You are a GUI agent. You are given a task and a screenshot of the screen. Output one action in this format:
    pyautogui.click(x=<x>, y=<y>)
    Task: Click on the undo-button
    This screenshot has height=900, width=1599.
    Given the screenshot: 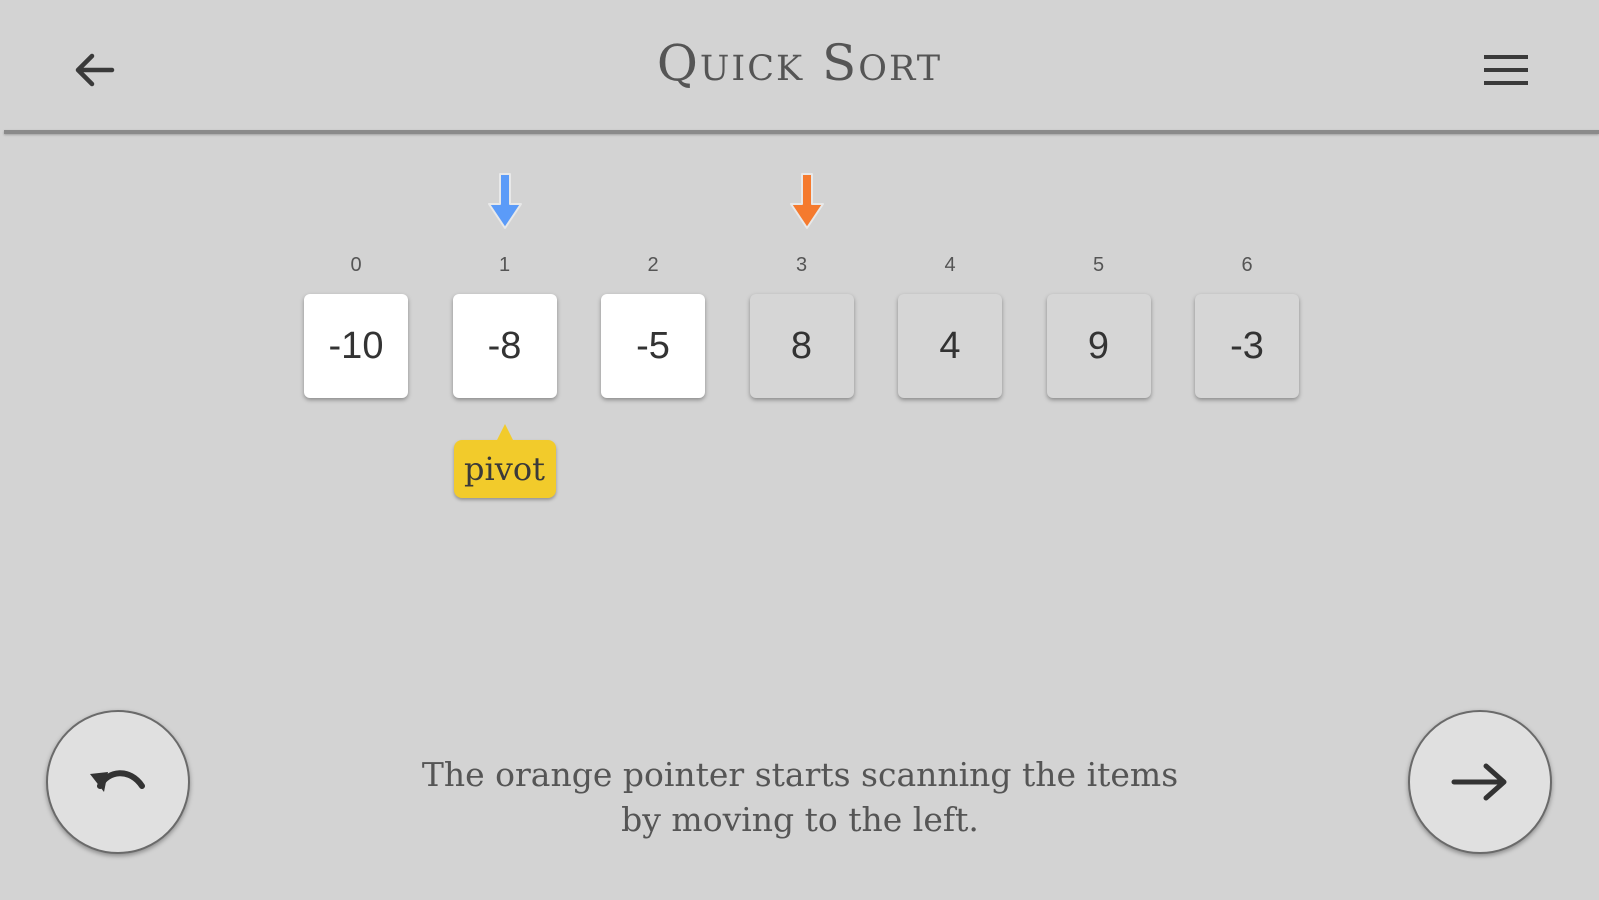 What is the action you would take?
    pyautogui.click(x=118, y=782)
    